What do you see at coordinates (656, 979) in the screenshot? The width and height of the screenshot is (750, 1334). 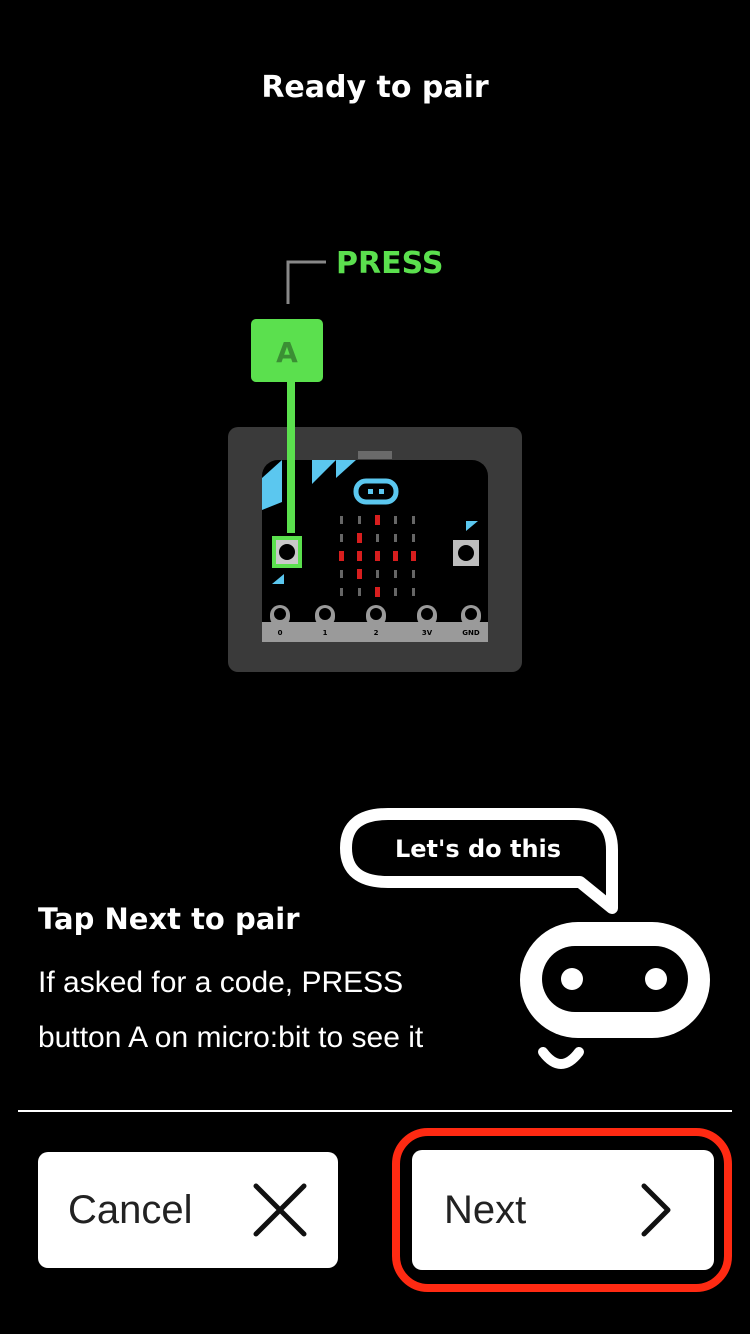 I see `robot-eye-right` at bounding box center [656, 979].